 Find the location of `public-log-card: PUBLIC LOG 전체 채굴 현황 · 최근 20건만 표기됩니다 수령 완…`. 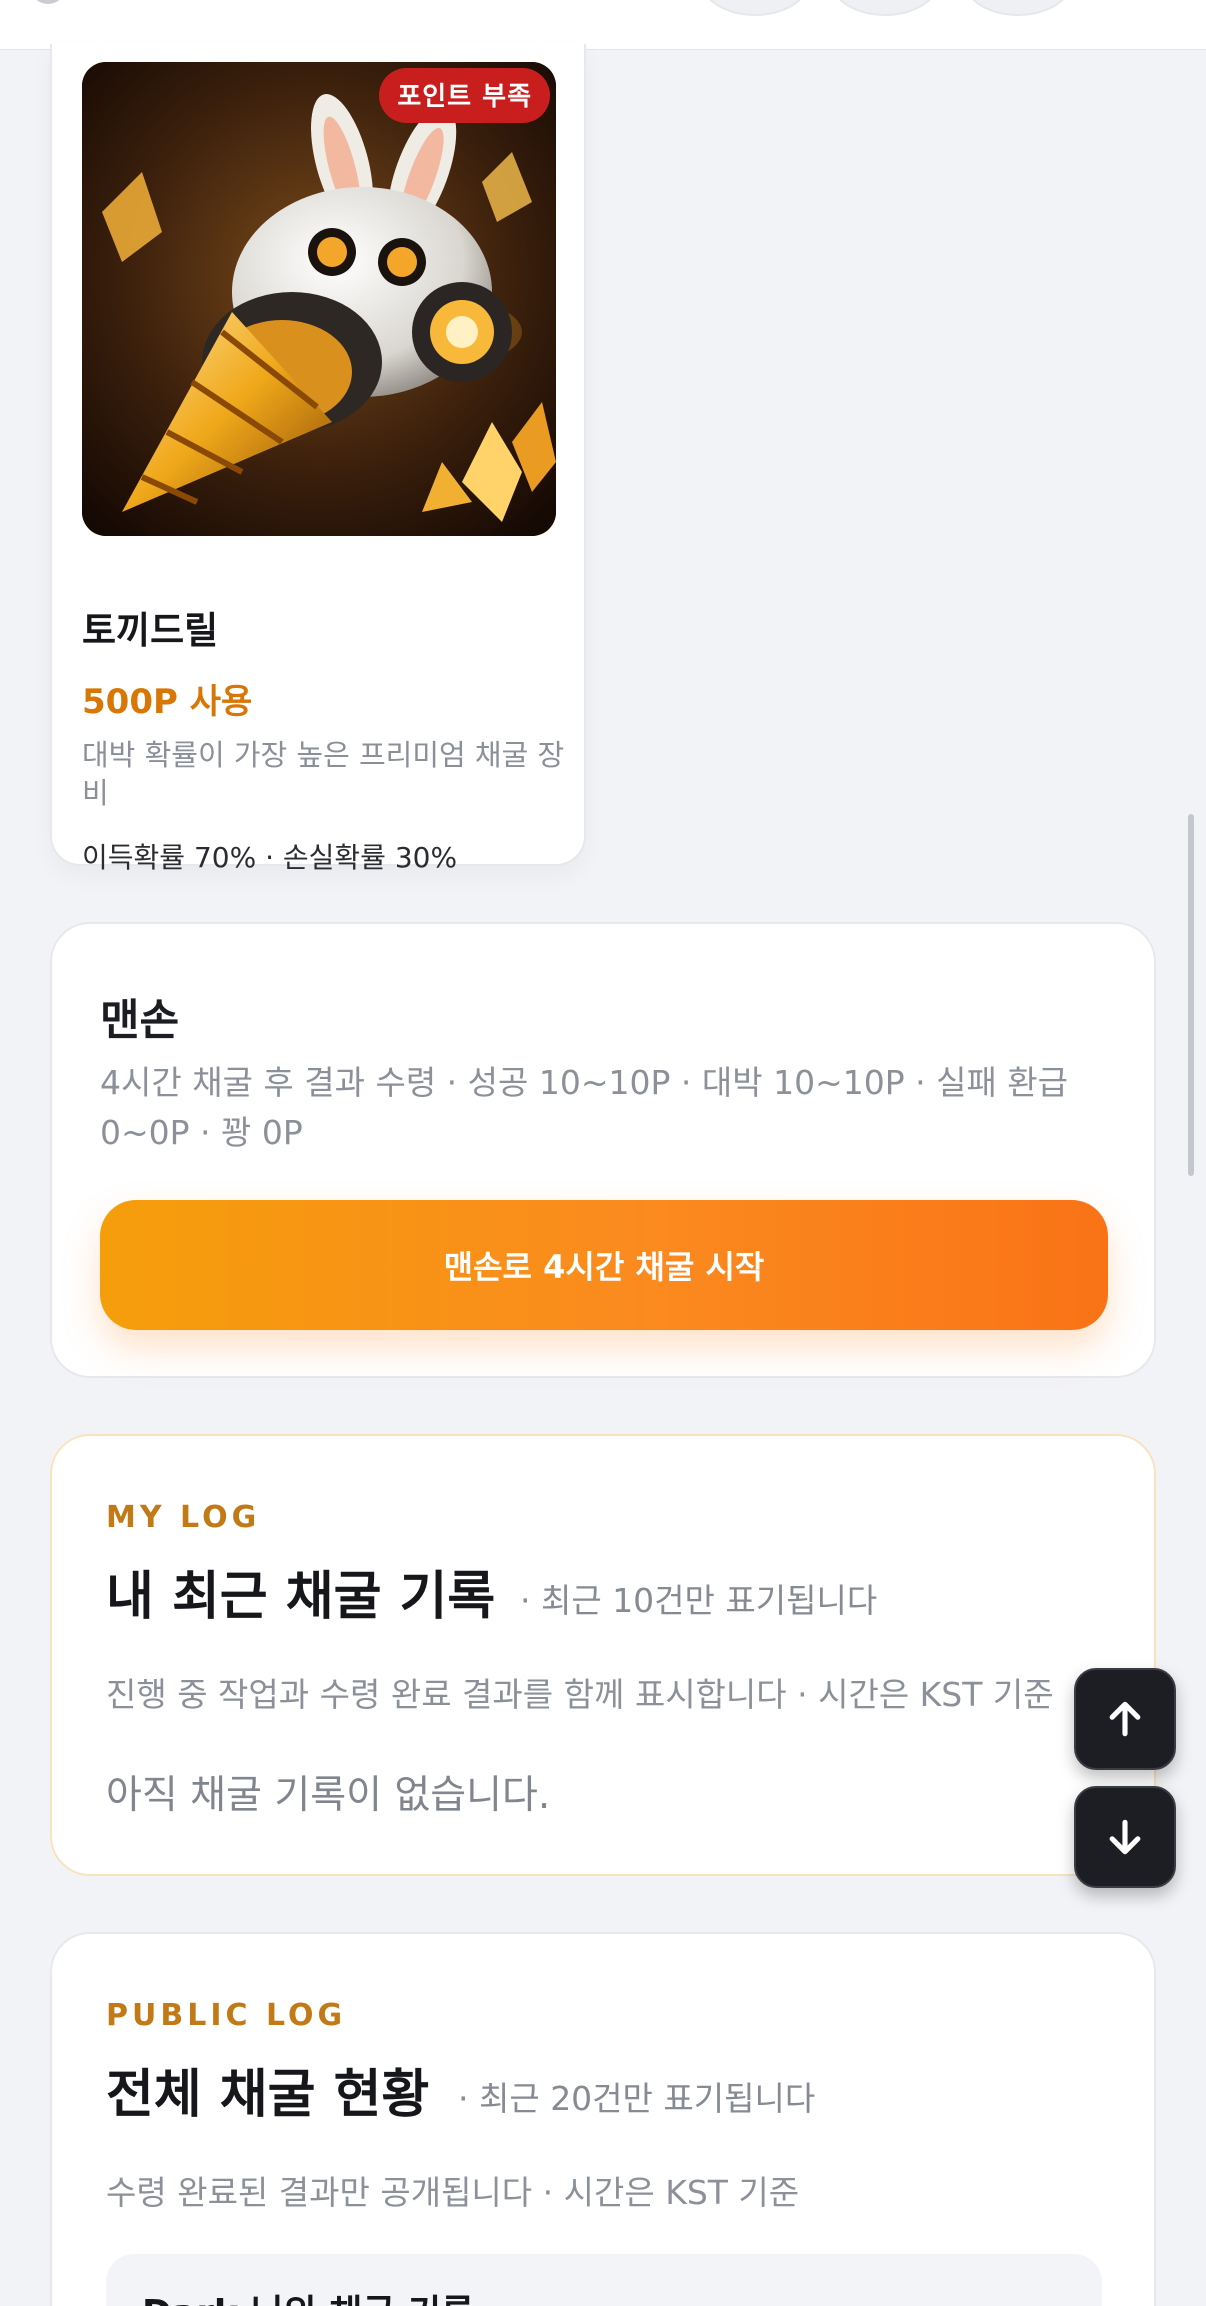

public-log-card: PUBLIC LOG 전체 채굴 현황 · 최근 20건만 표기됩니다 수령 완… is located at coordinates (603, 2119).